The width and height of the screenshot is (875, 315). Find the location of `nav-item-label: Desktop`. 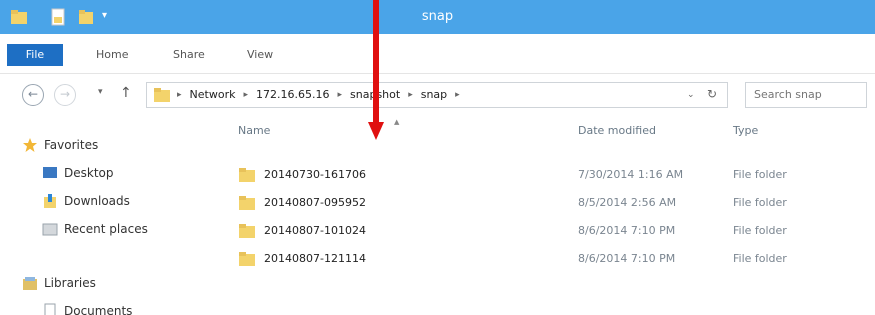

nav-item-label: Desktop is located at coordinates (89, 173).